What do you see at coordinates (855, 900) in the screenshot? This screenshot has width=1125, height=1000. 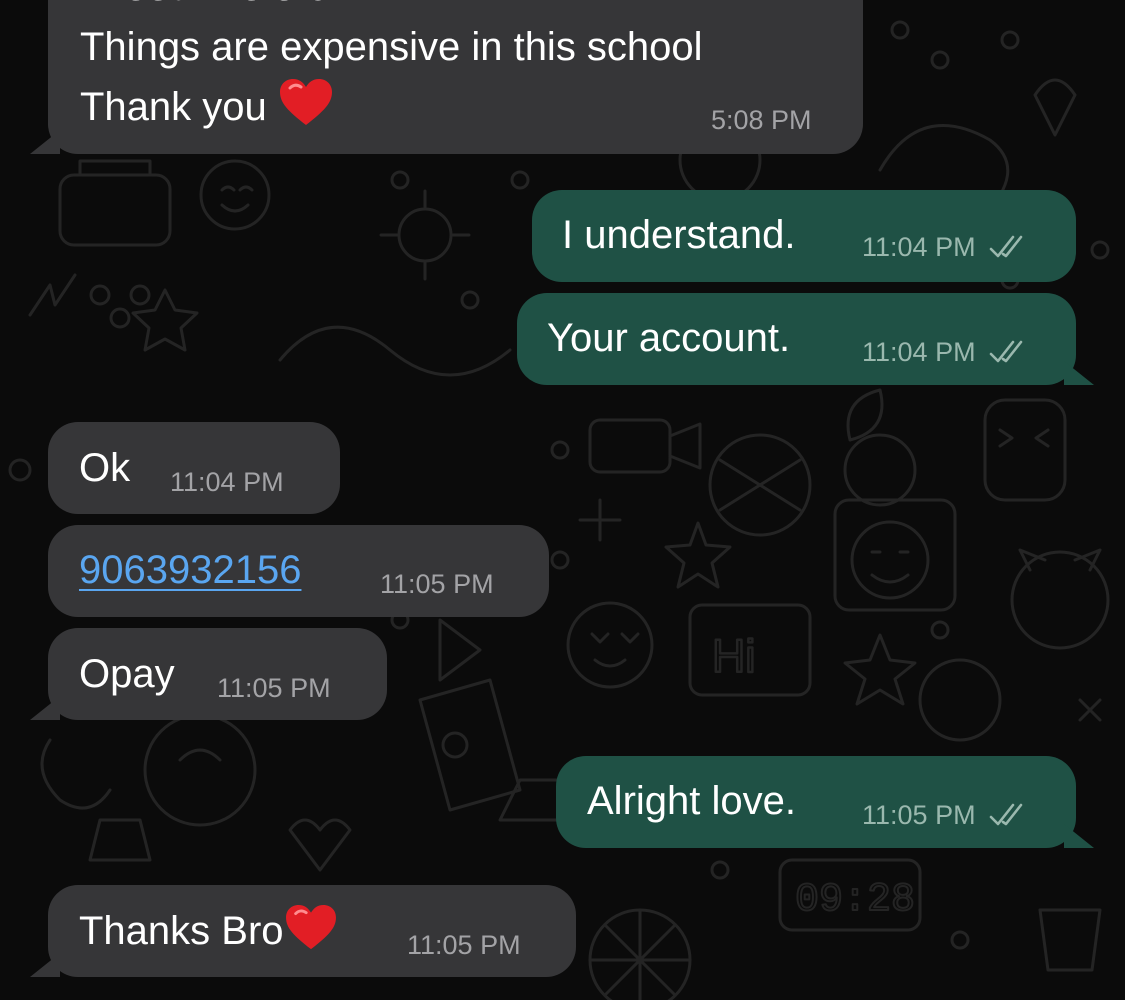 I see `svg-text: 09:28` at bounding box center [855, 900].